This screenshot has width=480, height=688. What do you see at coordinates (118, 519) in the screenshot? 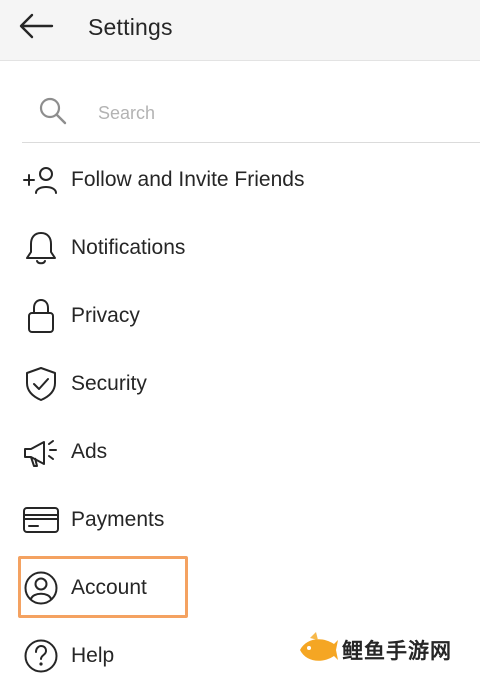
I see `menu-item-label: Payments` at bounding box center [118, 519].